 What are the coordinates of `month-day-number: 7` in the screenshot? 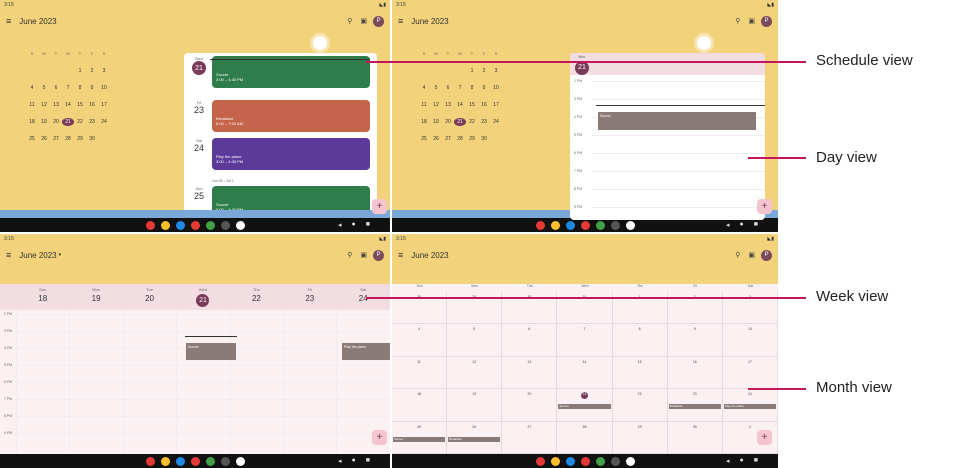 It's located at (585, 329).